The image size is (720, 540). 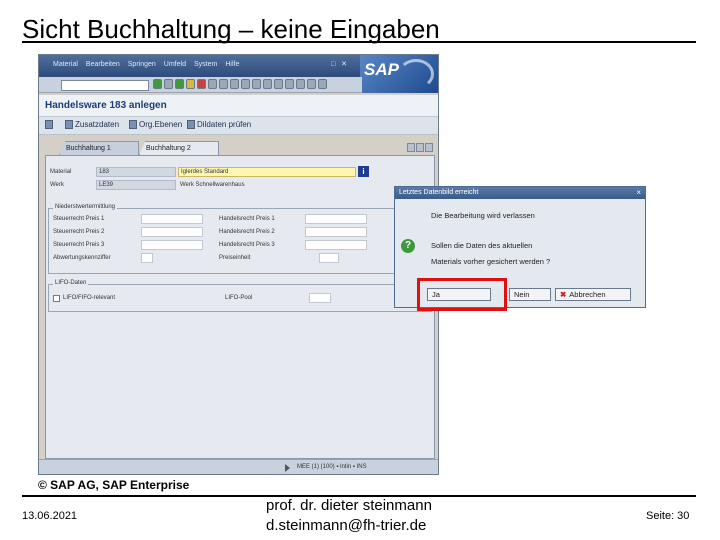 I want to click on save-icon, so click(x=168, y=84).